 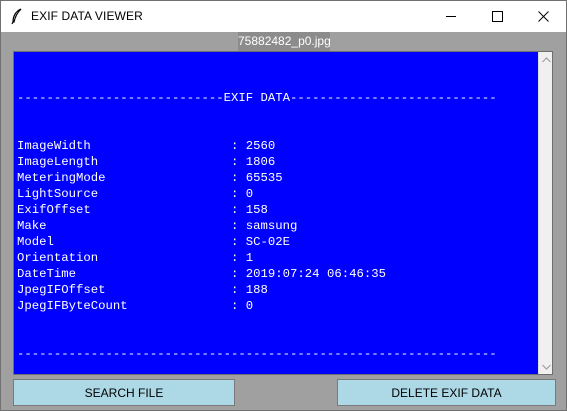 What do you see at coordinates (58, 258) in the screenshot?
I see `exif-key: Orientation` at bounding box center [58, 258].